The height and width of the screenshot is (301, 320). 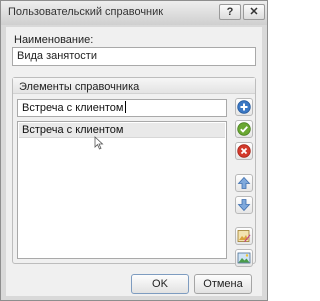 I want to click on list-item: Встреча с клиентом, so click(x=122, y=130).